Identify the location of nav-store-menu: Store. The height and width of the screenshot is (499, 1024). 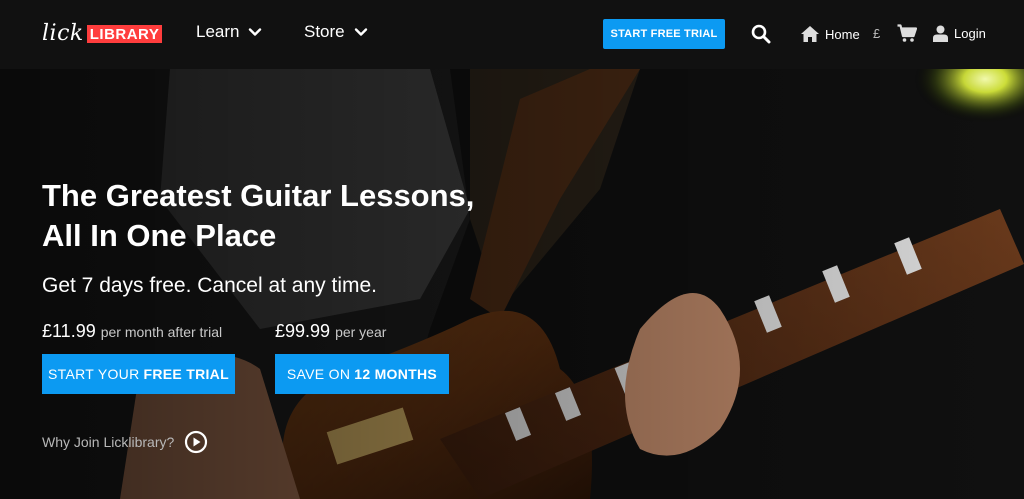
(336, 32).